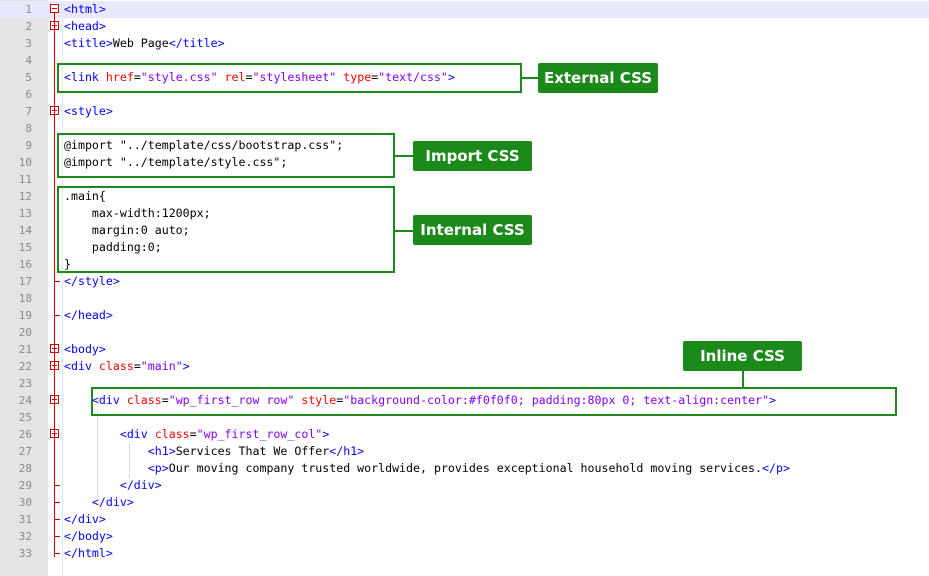 This screenshot has height=576, width=929. I want to click on code-line: 31 </div>, so click(464, 519).